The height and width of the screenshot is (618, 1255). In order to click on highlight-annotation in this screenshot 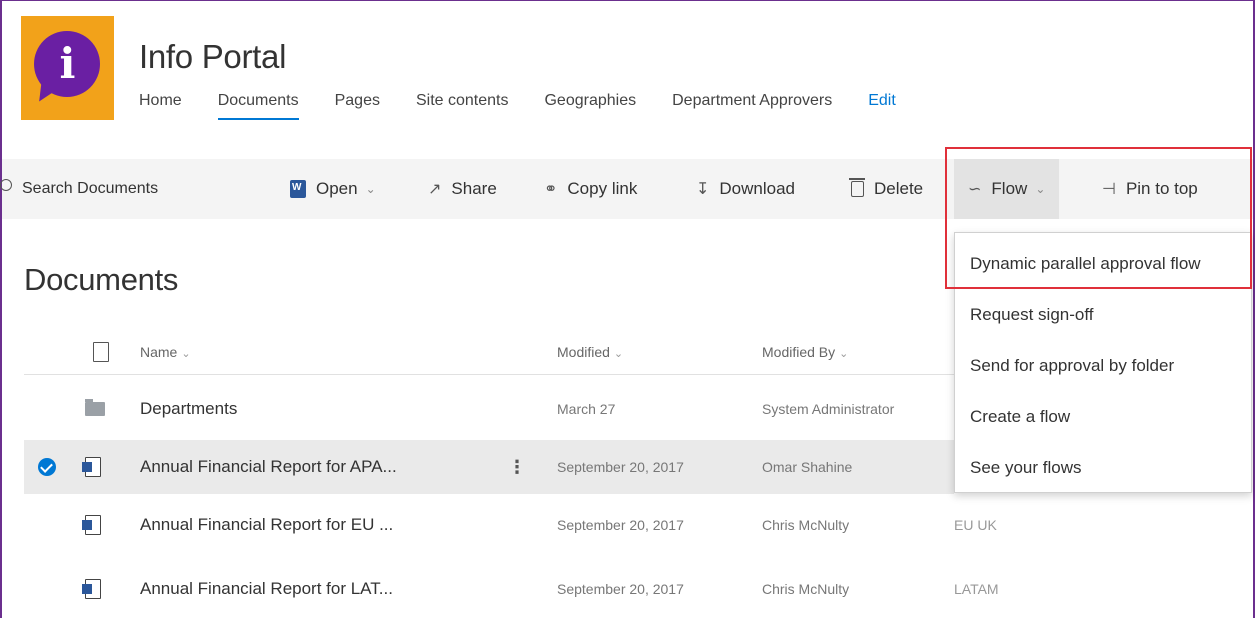, I will do `click(1098, 218)`.